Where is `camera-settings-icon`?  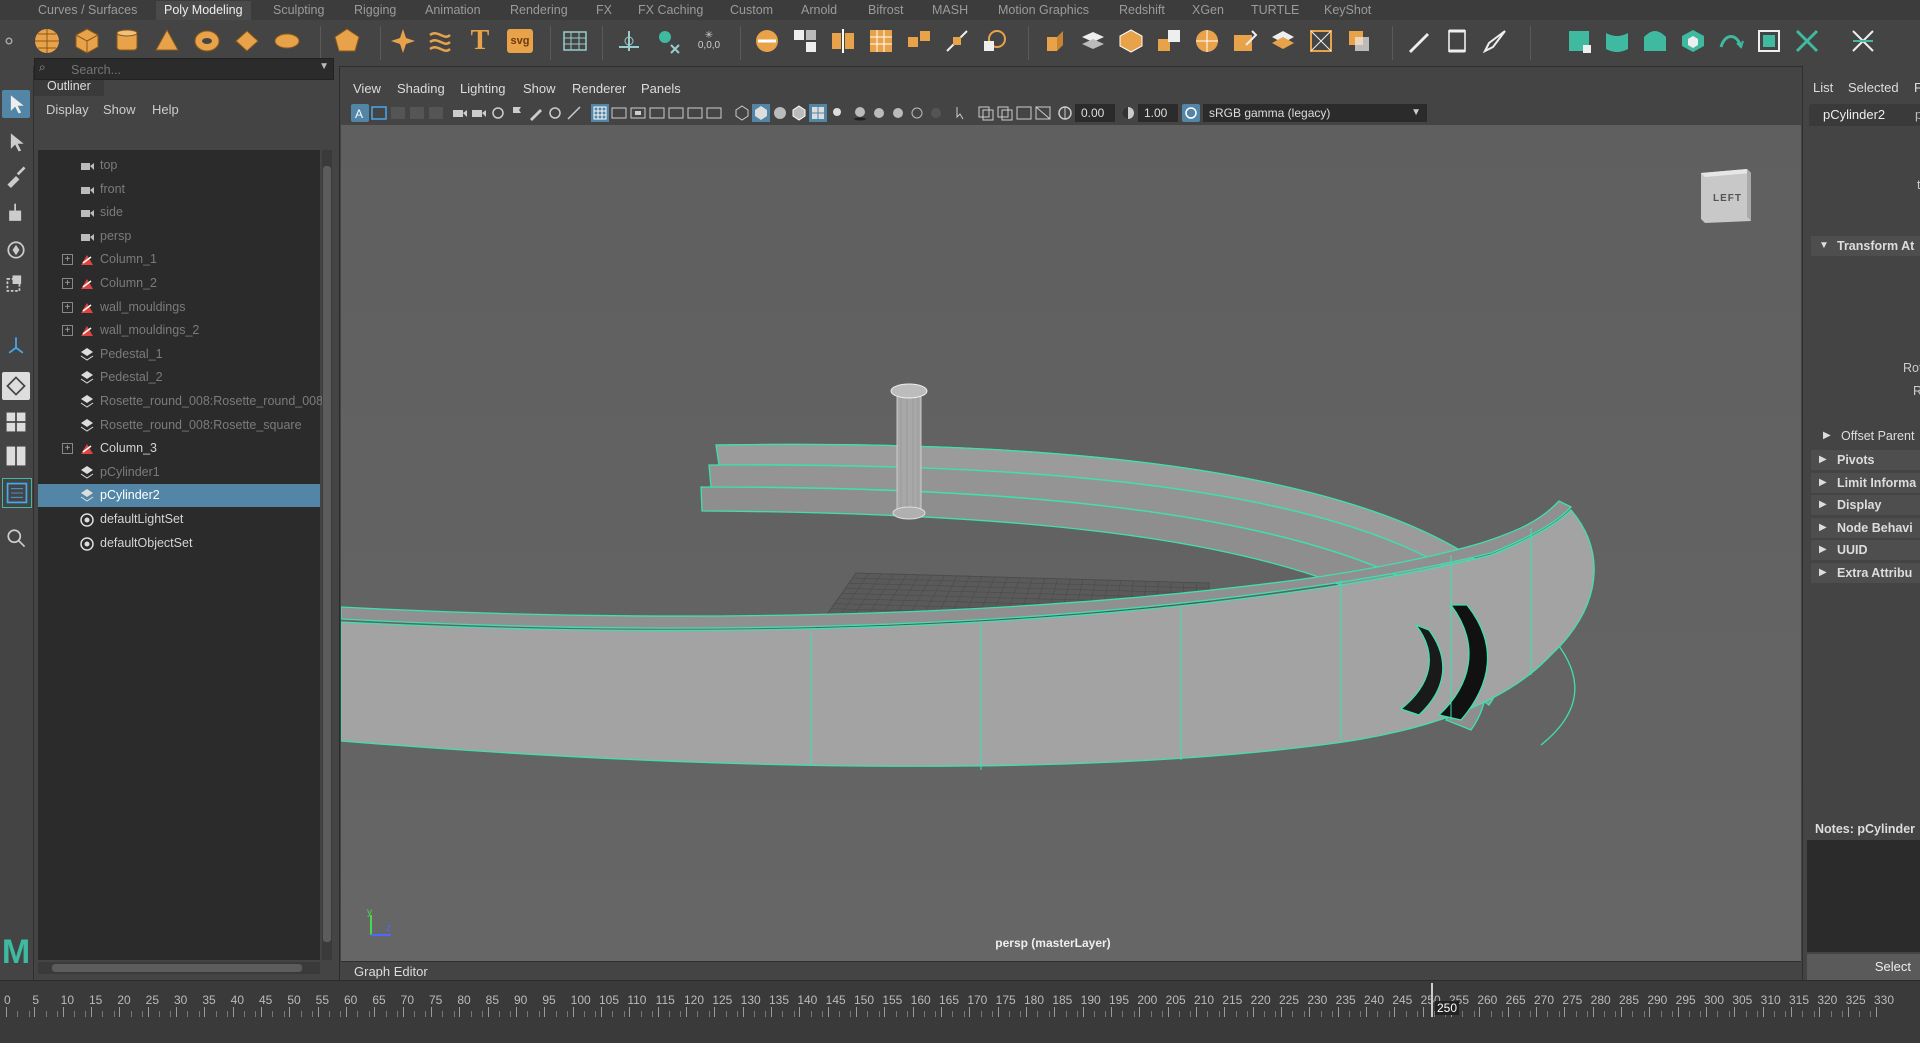
camera-settings-icon is located at coordinates (498, 113).